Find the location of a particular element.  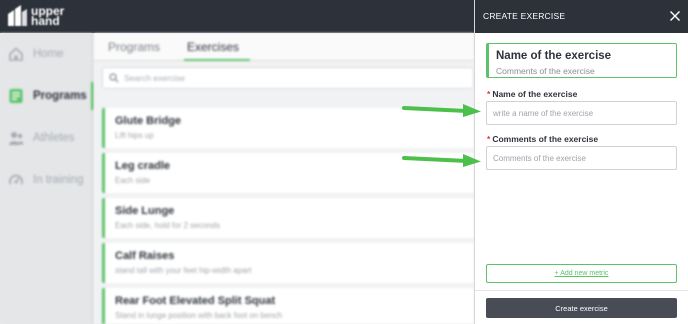

sidebar-item-programs: Programs is located at coordinates (47, 96).